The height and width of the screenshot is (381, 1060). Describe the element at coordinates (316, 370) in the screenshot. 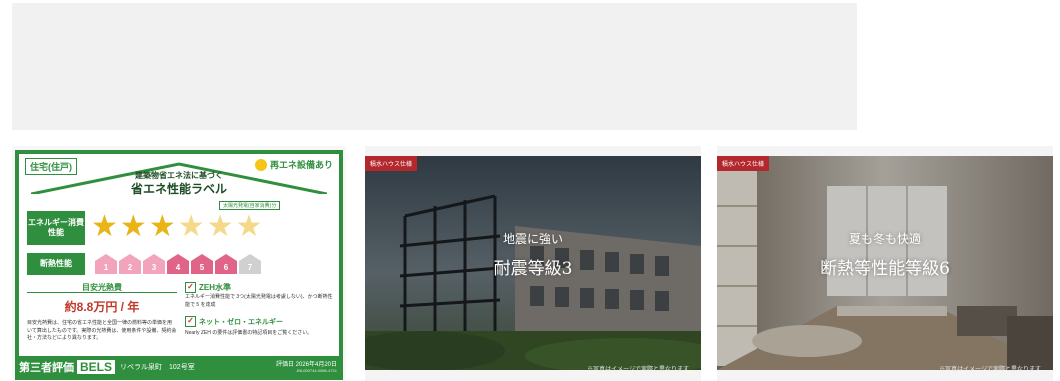

I see `evaluation-id: JBL000744-0566-4721` at that location.